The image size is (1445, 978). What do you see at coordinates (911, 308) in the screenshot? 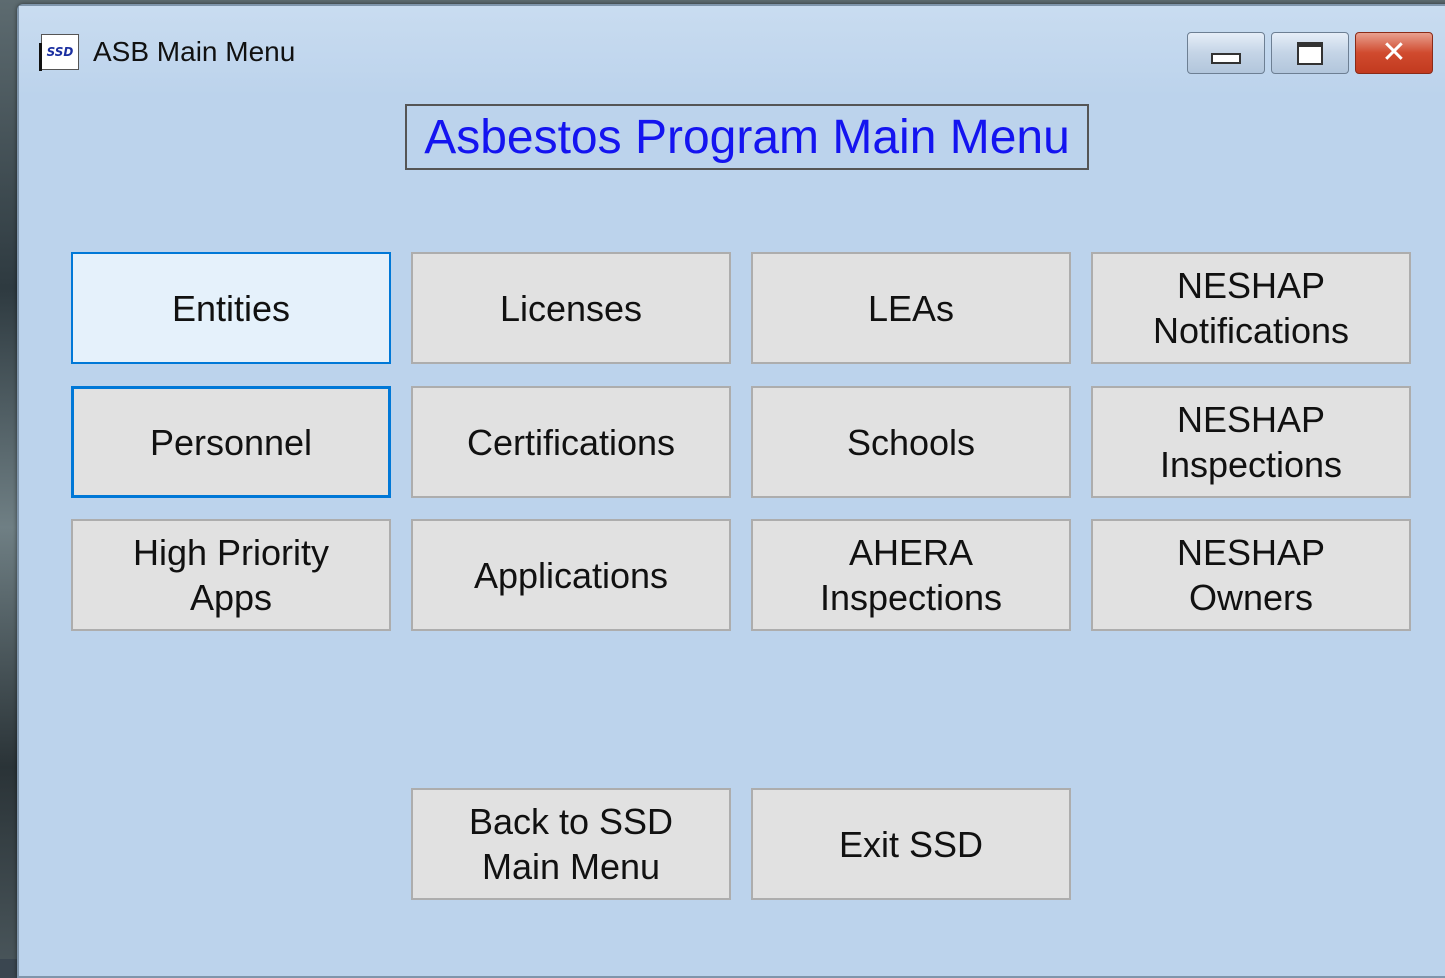
I see `leas-button: LEAs` at bounding box center [911, 308].